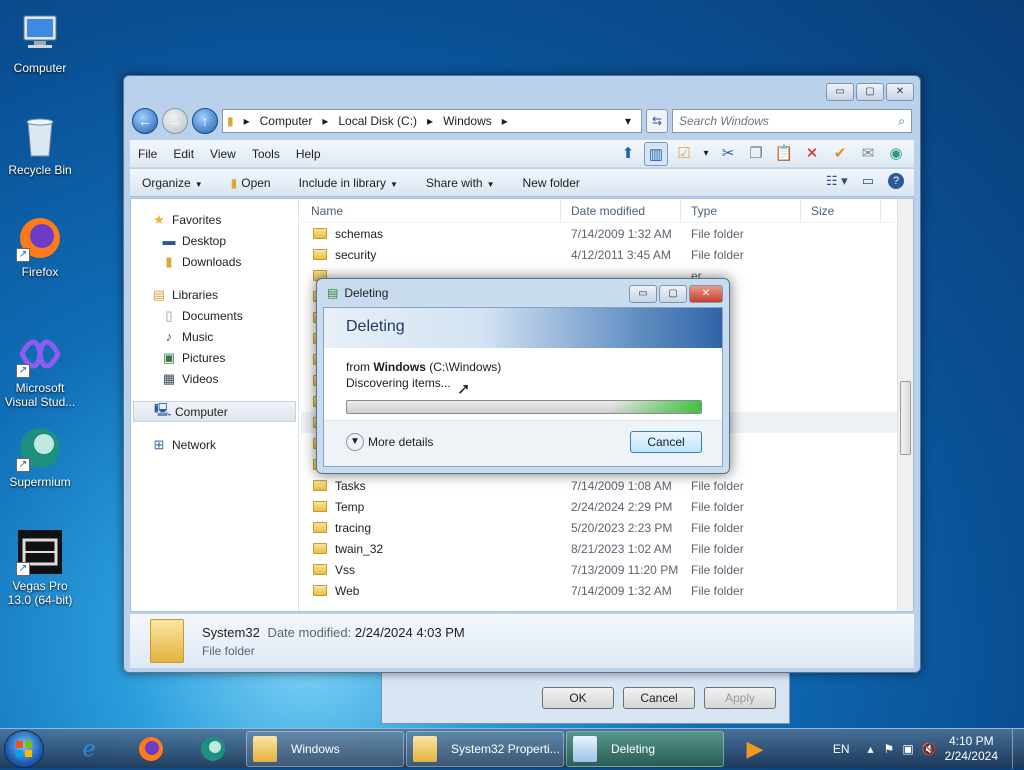 Image resolution: width=1024 pixels, height=770 pixels. Describe the element at coordinates (599, 506) in the screenshot. I see `table-row: Temp 2/24/2024 2:29 PM File folder` at that location.